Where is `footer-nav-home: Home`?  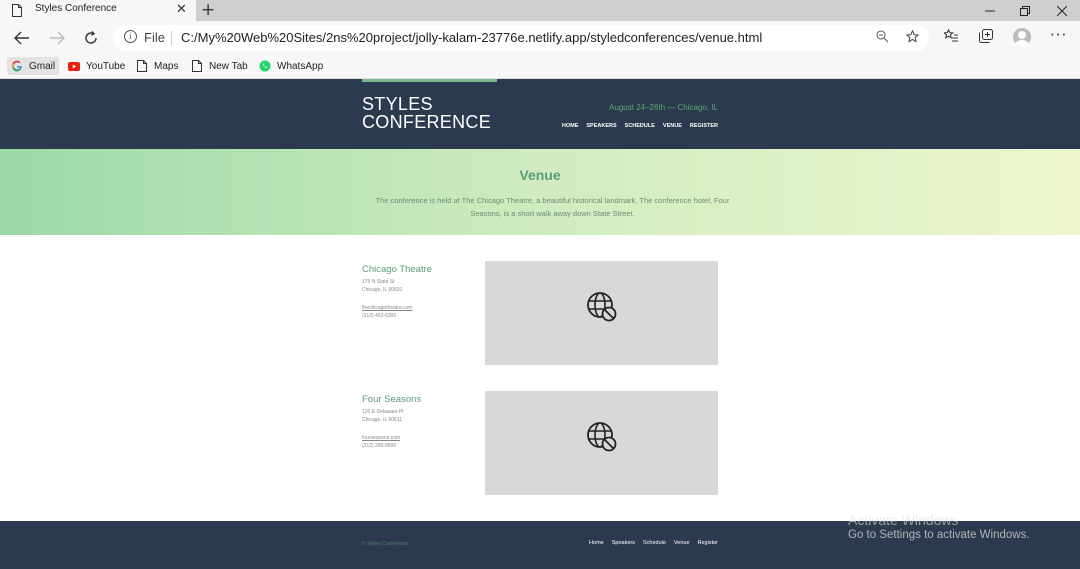
footer-nav-home: Home is located at coordinates (596, 543).